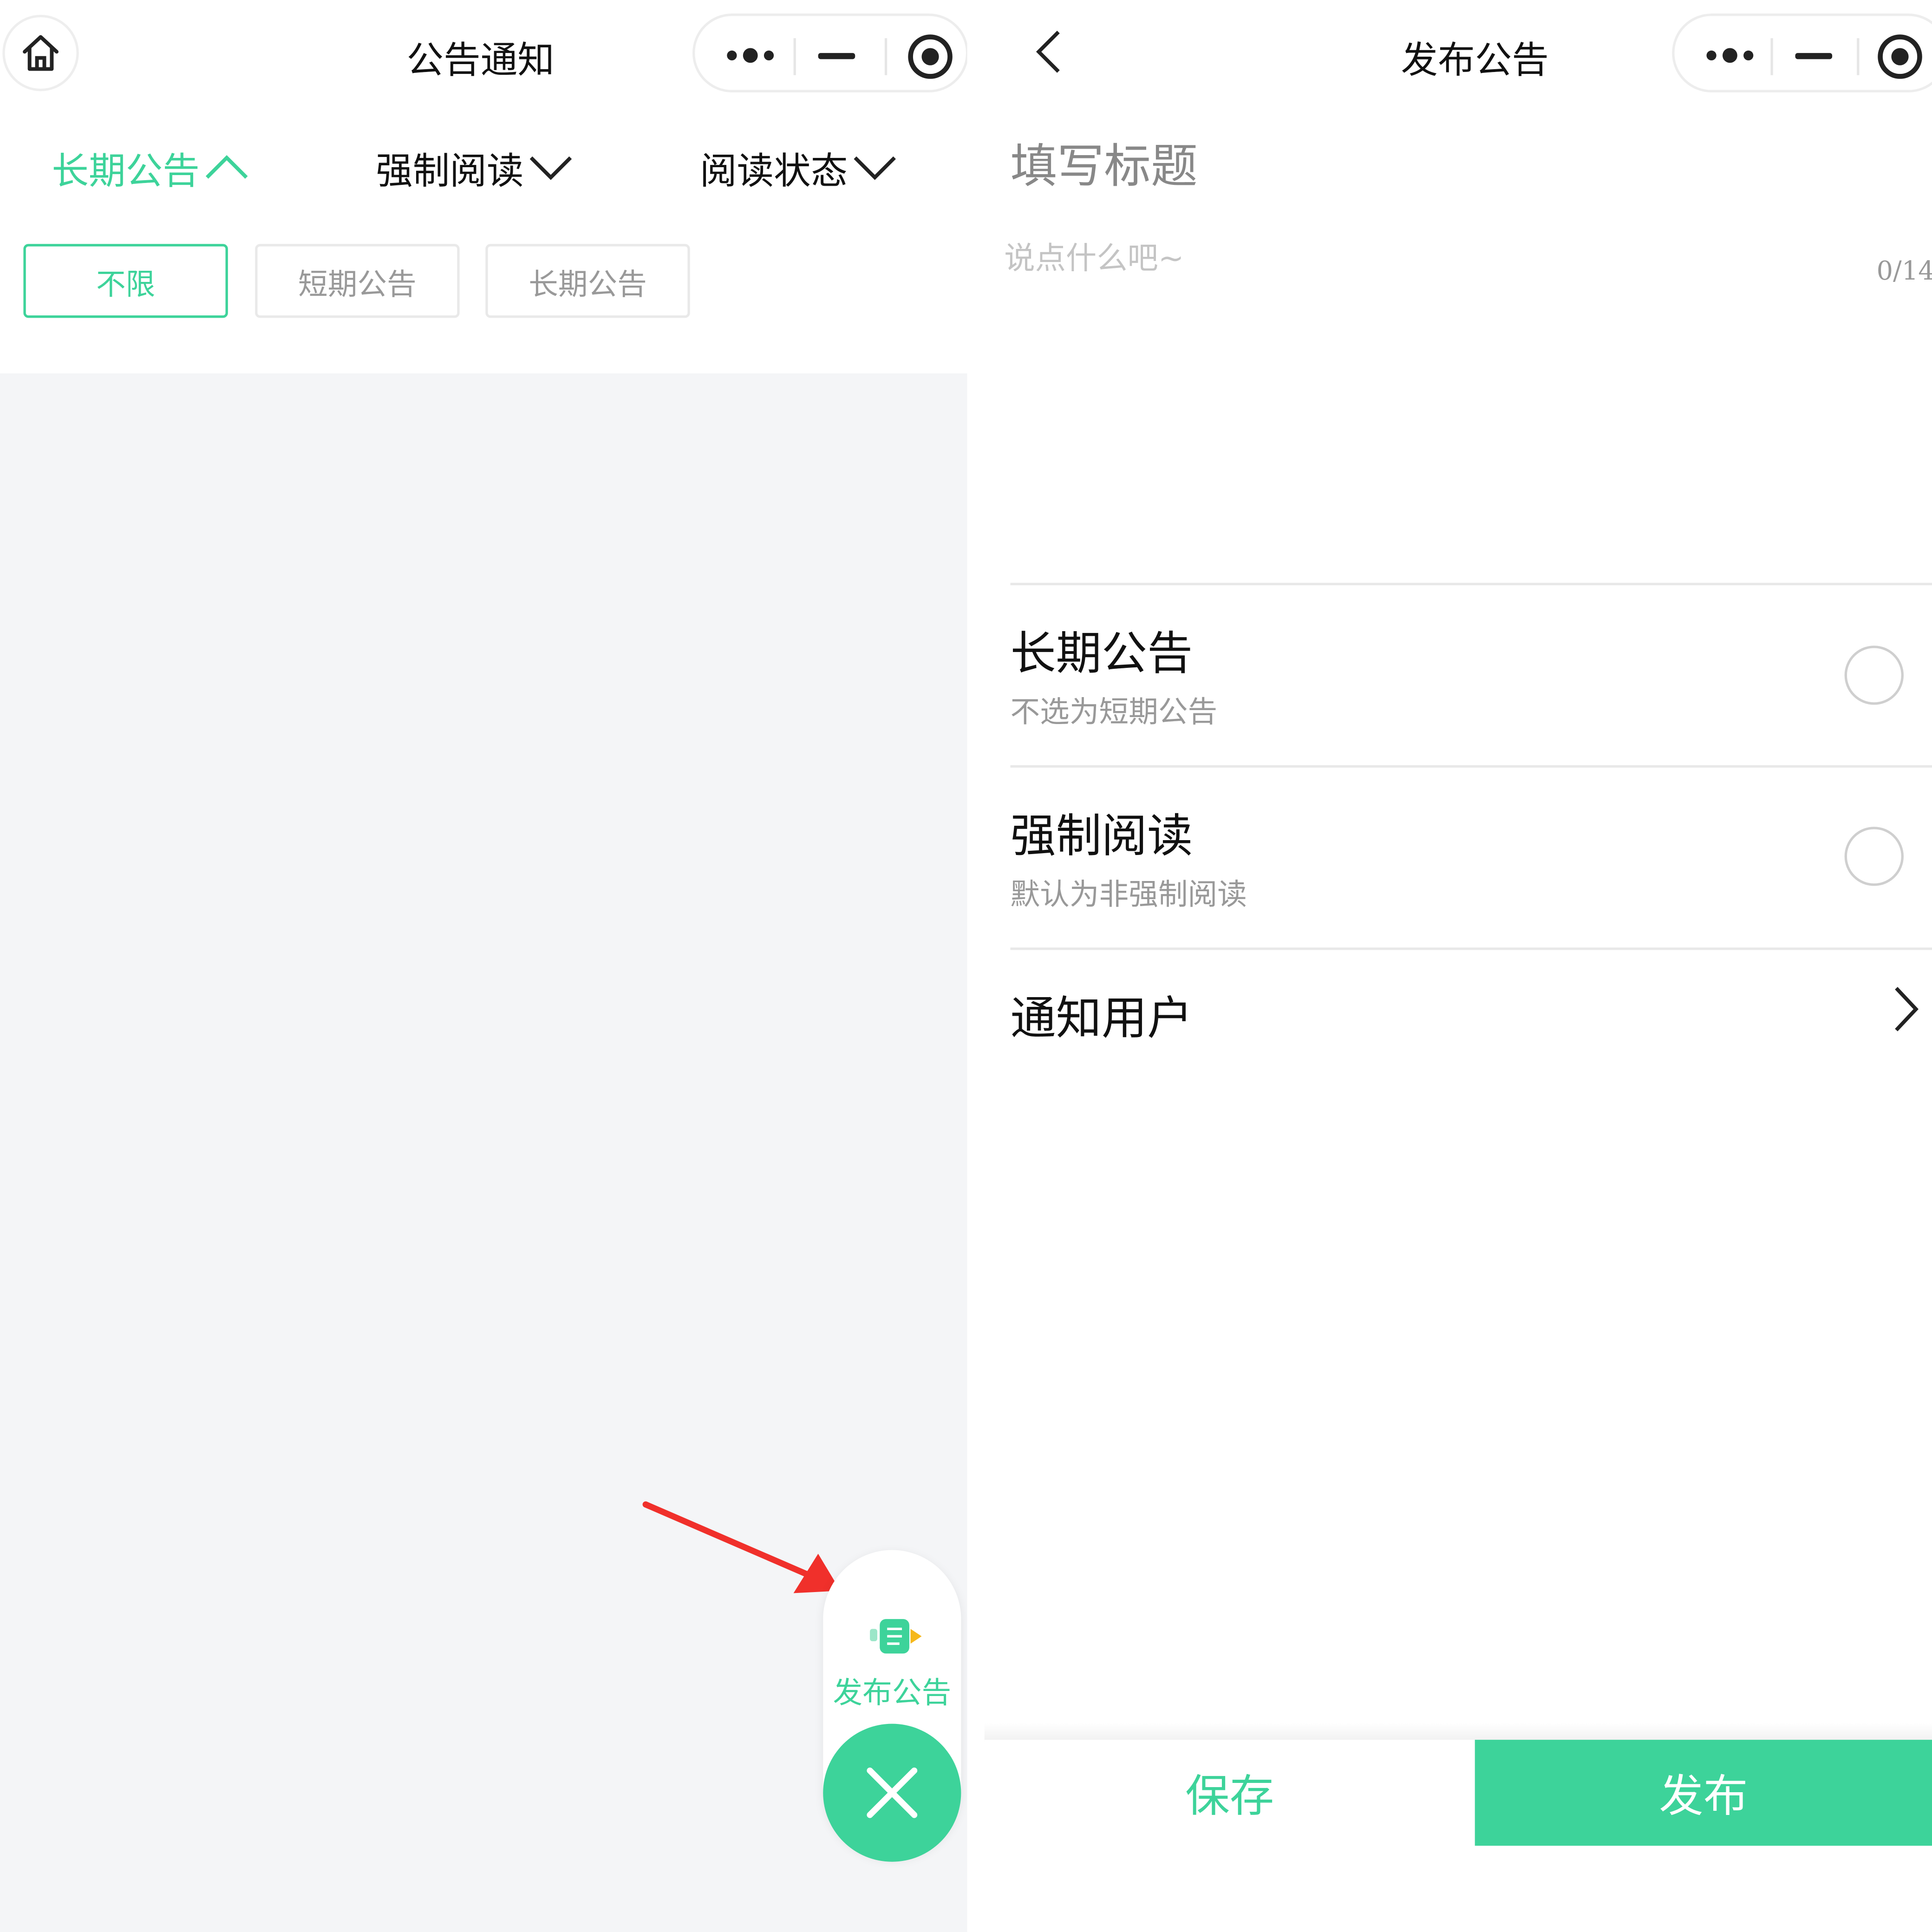  I want to click on filter-tab-long-term: 长期公告, so click(150, 167).